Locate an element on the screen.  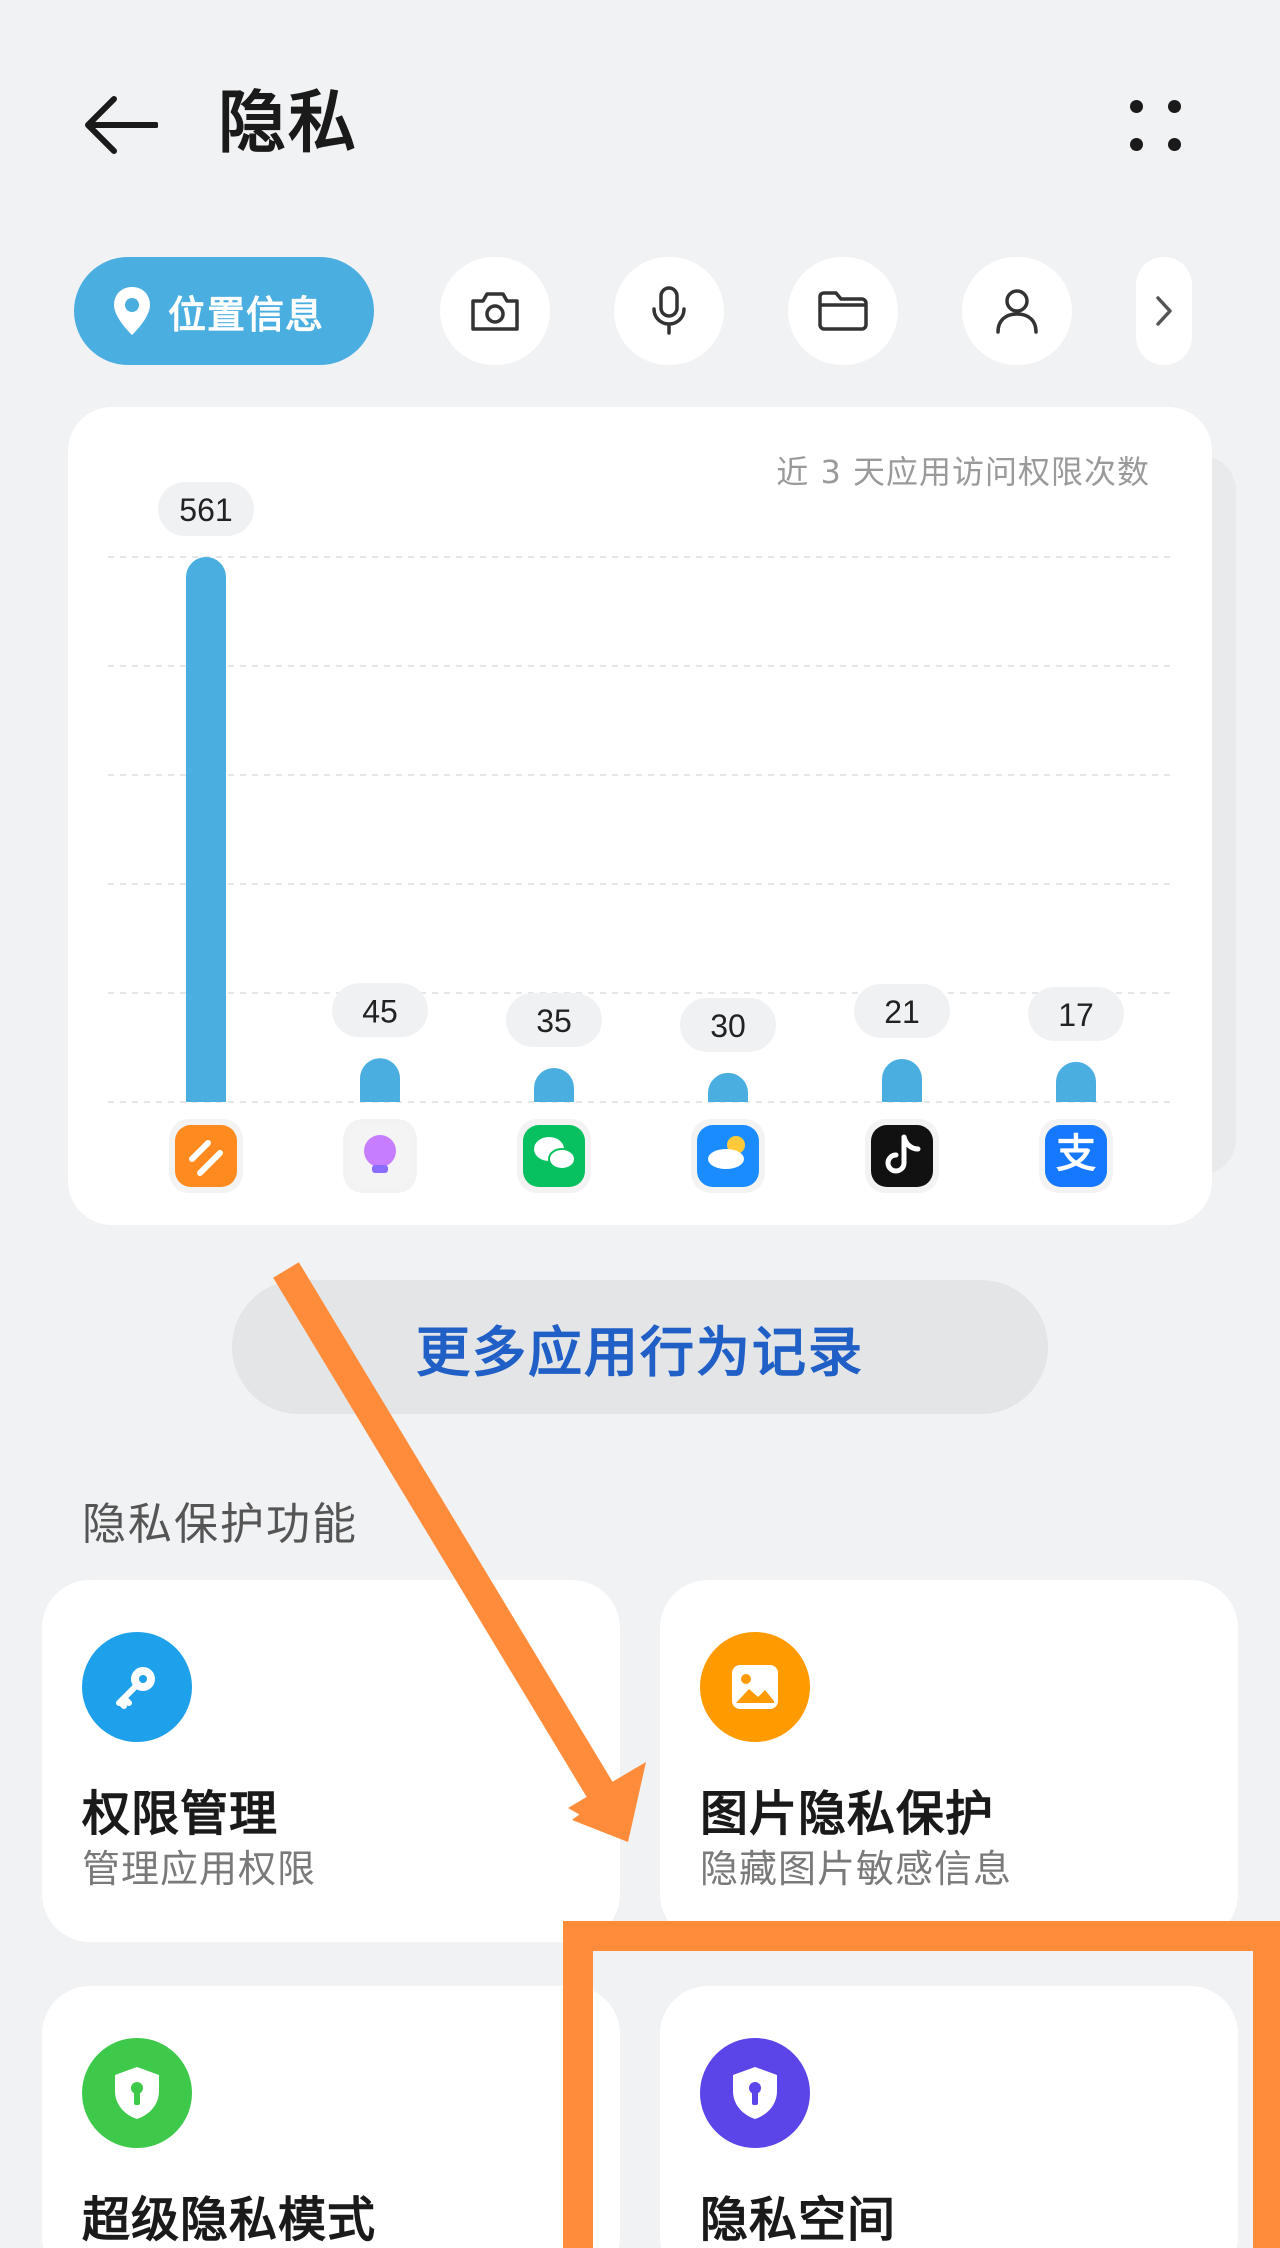
feature-image-privacy: 图片隐私保护 隐藏图片敏感信息 is located at coordinates (949, 1761).